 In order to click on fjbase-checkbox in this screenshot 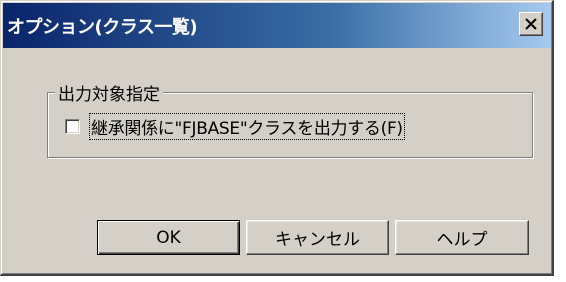, I will do `click(72, 126)`.